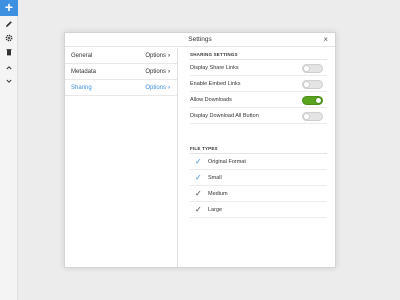 This screenshot has height=300, width=400. What do you see at coordinates (9, 53) in the screenshot?
I see `trash-icon` at bounding box center [9, 53].